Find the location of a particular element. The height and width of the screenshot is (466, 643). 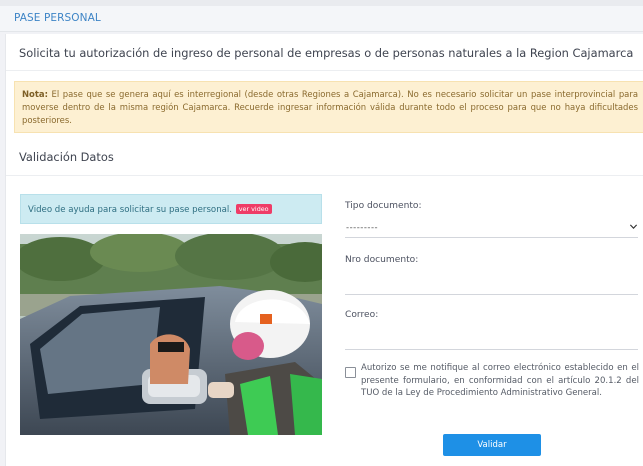

nro-documento-input is located at coordinates (491, 294).